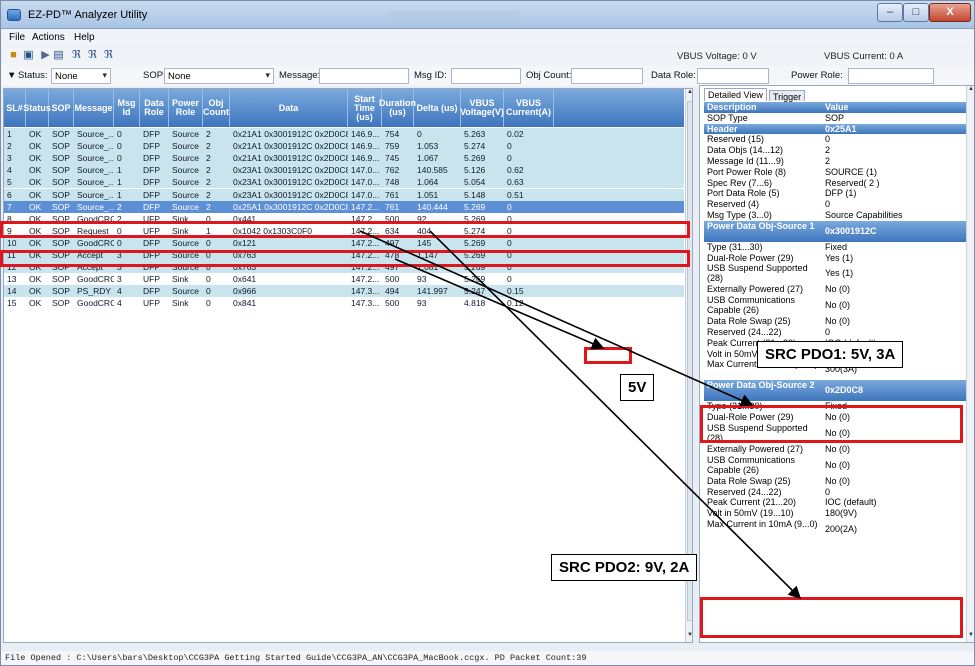  Describe the element at coordinates (624, 567) in the screenshot. I see `pdo2-callout: SRC PDO2: 9V, 2A` at that location.